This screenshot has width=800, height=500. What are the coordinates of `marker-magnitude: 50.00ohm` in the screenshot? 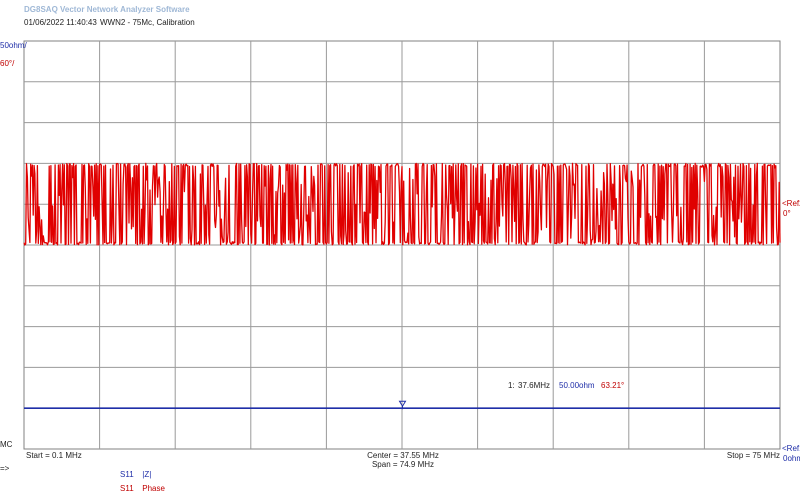 It's located at (577, 385).